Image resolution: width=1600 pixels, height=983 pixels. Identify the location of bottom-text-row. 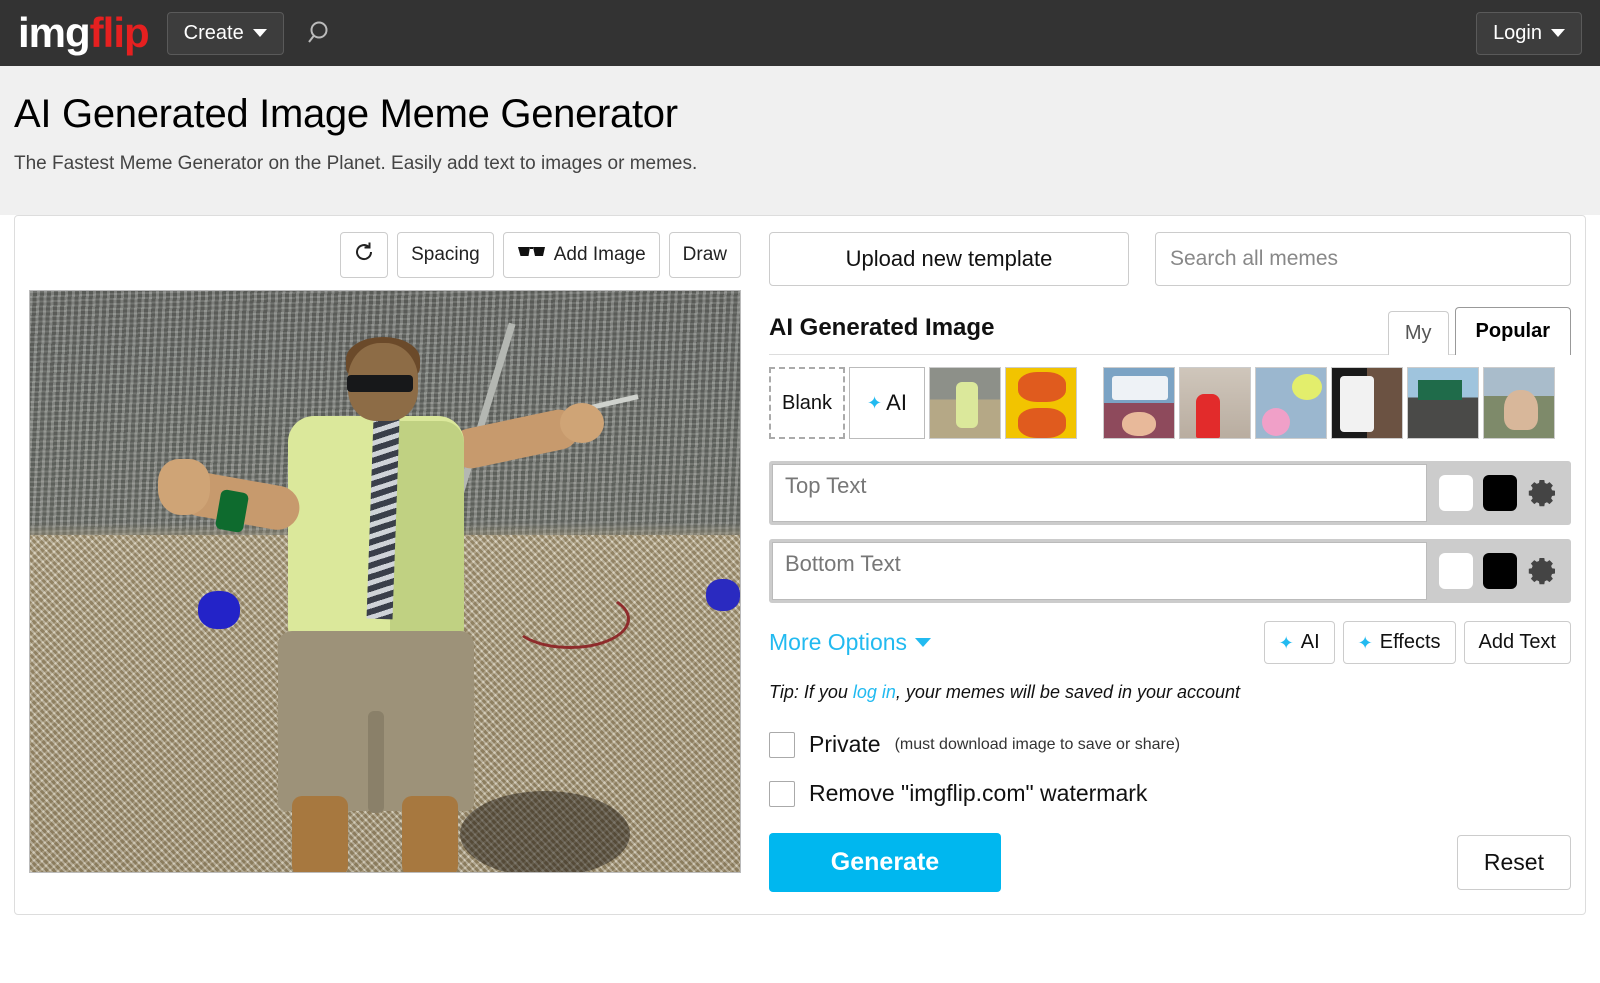
(1170, 571).